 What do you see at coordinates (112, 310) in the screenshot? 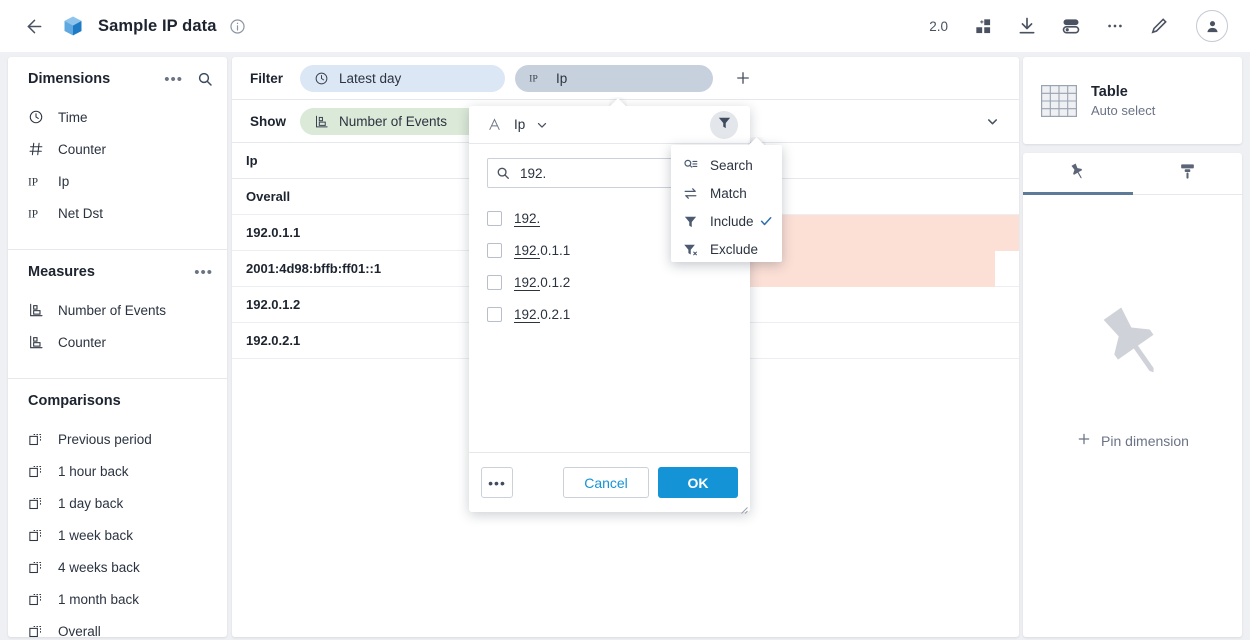
I see `sidebar-item-label: Number of Events` at bounding box center [112, 310].